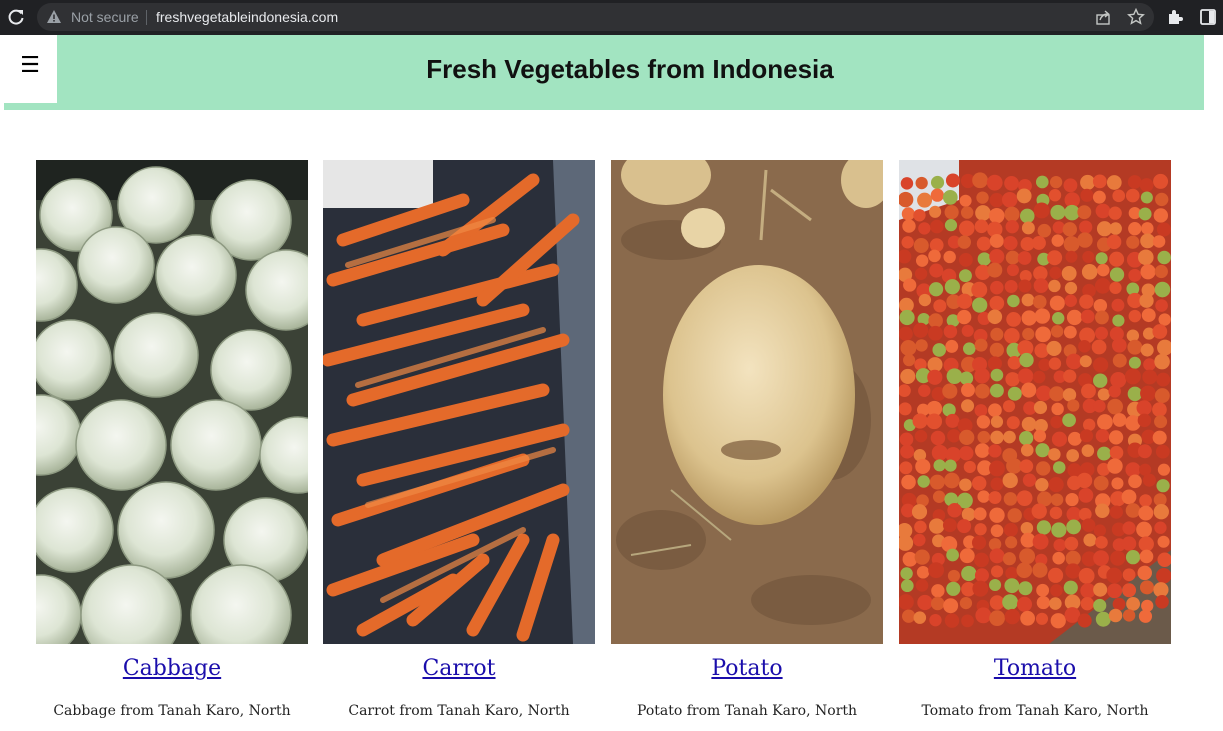 The height and width of the screenshot is (731, 1223). What do you see at coordinates (747, 402) in the screenshot?
I see `potato-photo` at bounding box center [747, 402].